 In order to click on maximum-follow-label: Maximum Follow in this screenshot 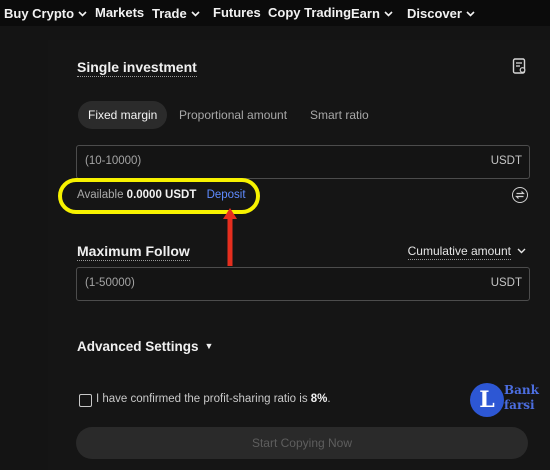, I will do `click(133, 252)`.